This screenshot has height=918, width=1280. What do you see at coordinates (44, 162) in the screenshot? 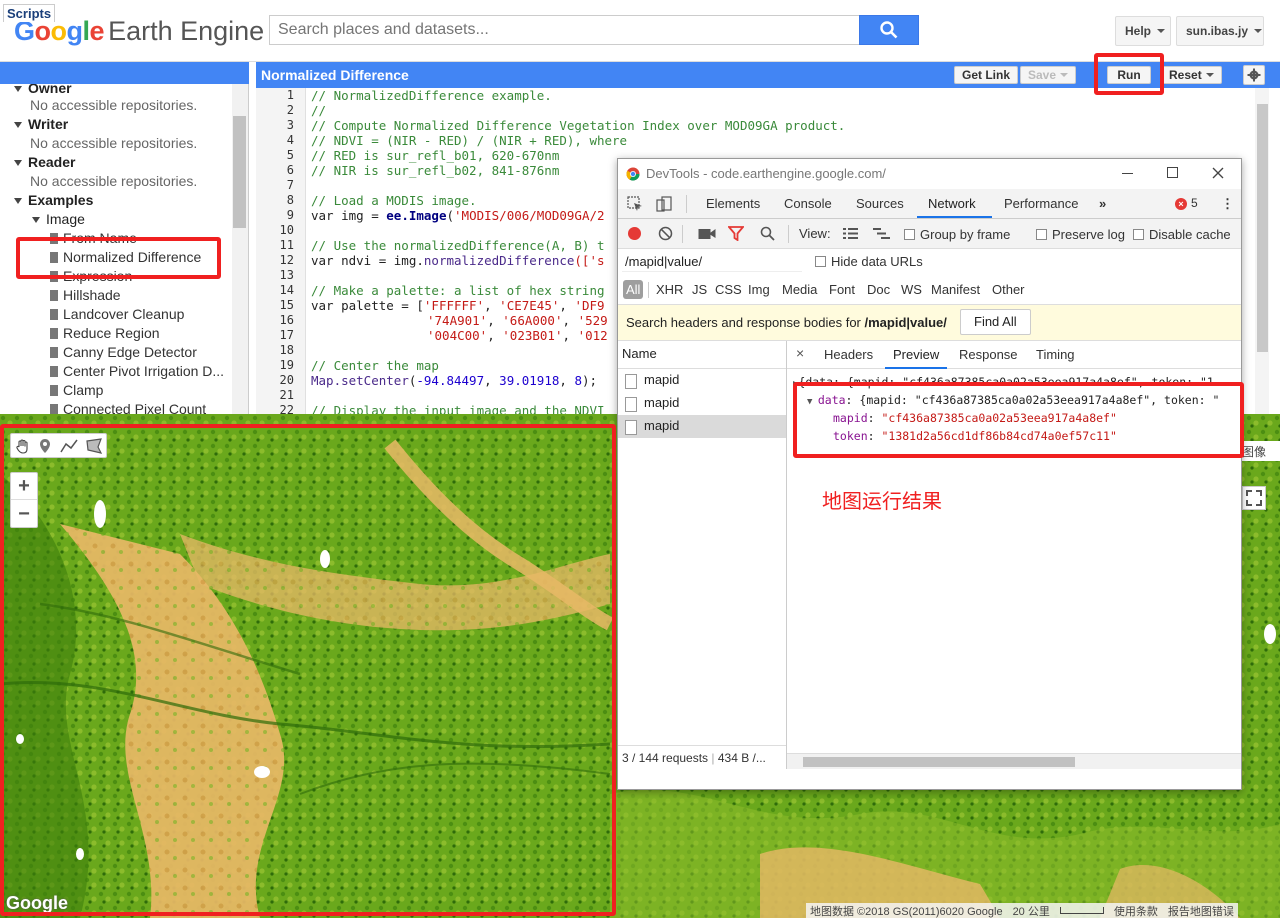
I see `tree-header-reader: Reader` at bounding box center [44, 162].